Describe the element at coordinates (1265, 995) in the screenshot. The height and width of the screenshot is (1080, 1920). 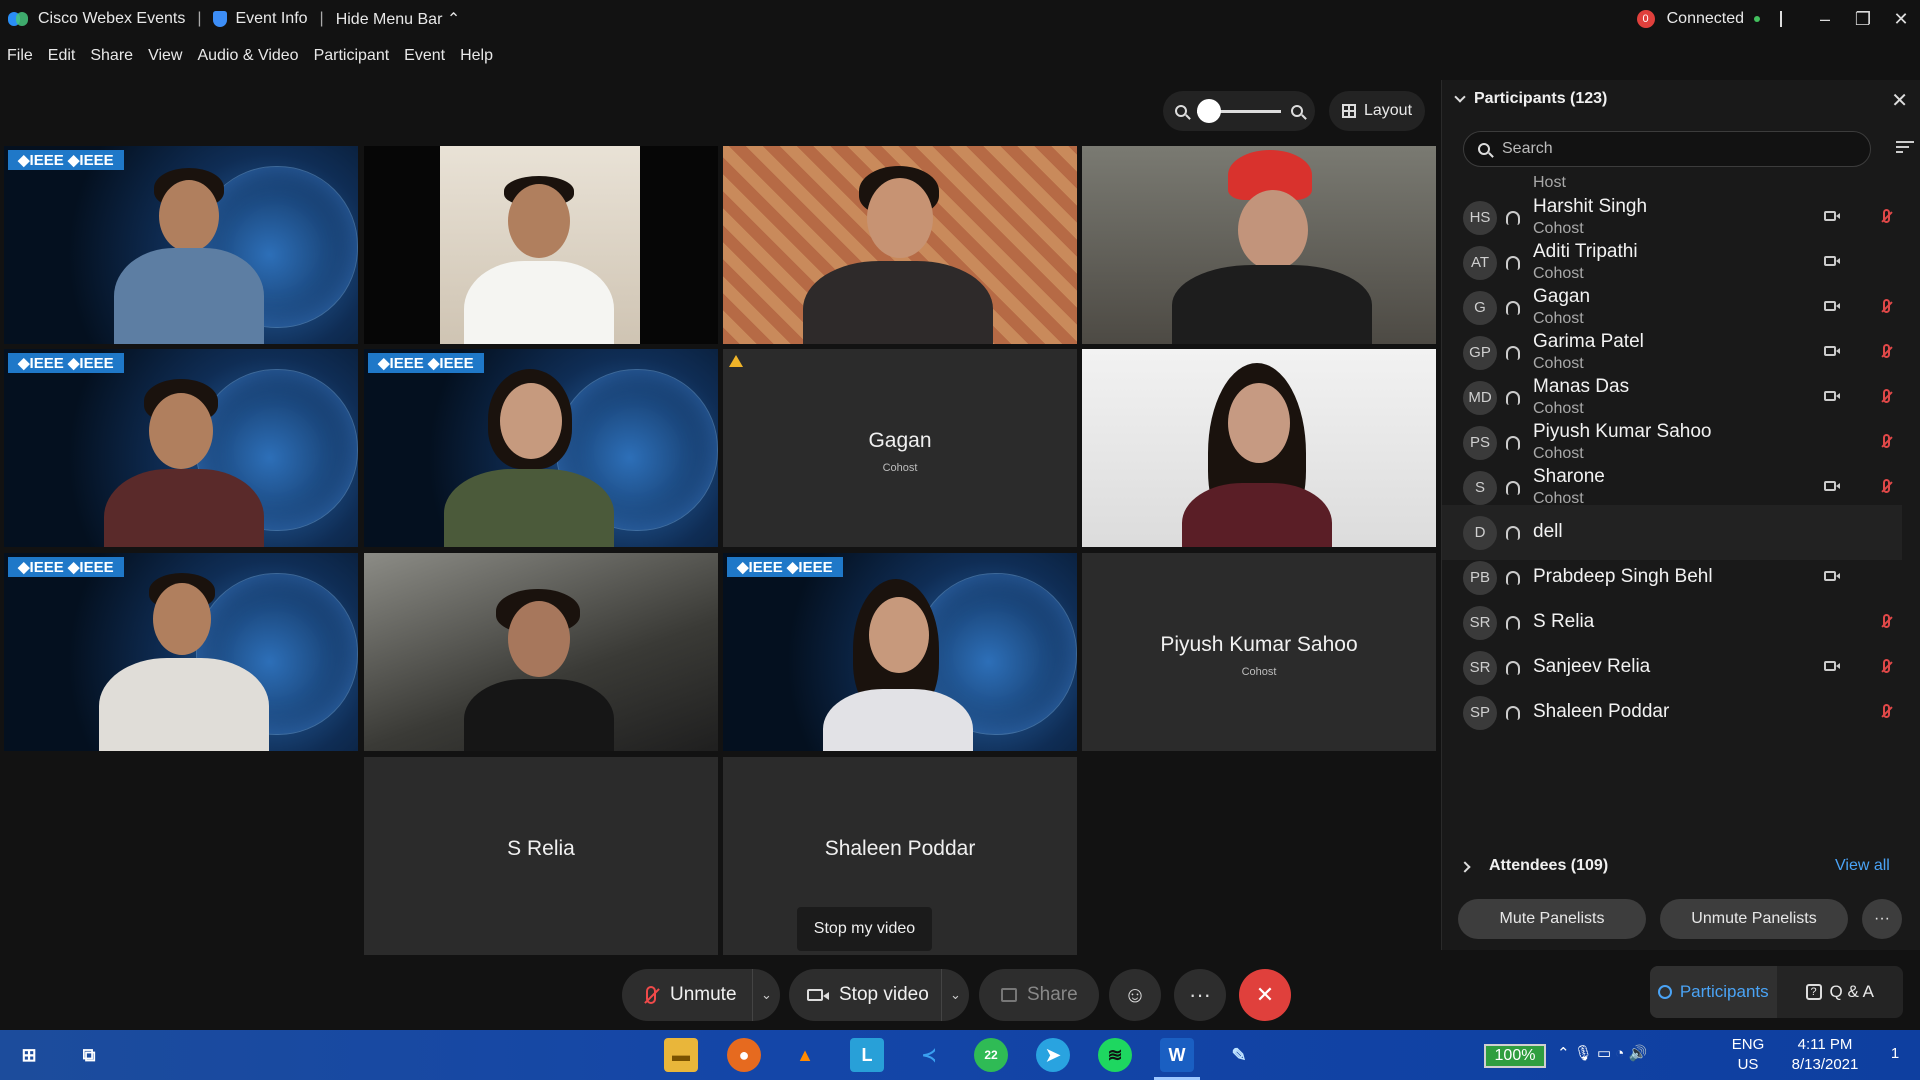
I see `leave-meeting-button: ✕` at that location.